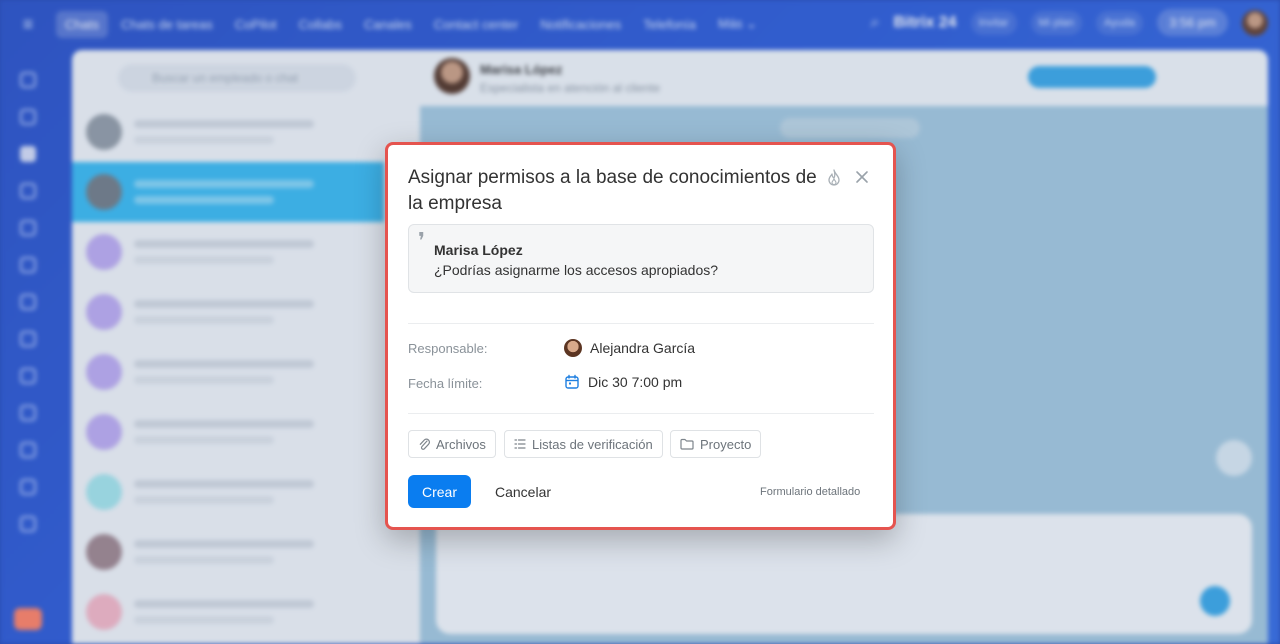 This screenshot has width=1280, height=644. What do you see at coordinates (573, 348) in the screenshot?
I see `responsible-avatar` at bounding box center [573, 348].